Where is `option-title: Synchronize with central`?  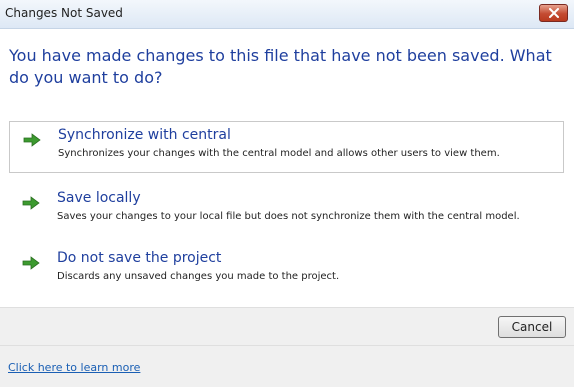 option-title: Synchronize with central is located at coordinates (144, 135).